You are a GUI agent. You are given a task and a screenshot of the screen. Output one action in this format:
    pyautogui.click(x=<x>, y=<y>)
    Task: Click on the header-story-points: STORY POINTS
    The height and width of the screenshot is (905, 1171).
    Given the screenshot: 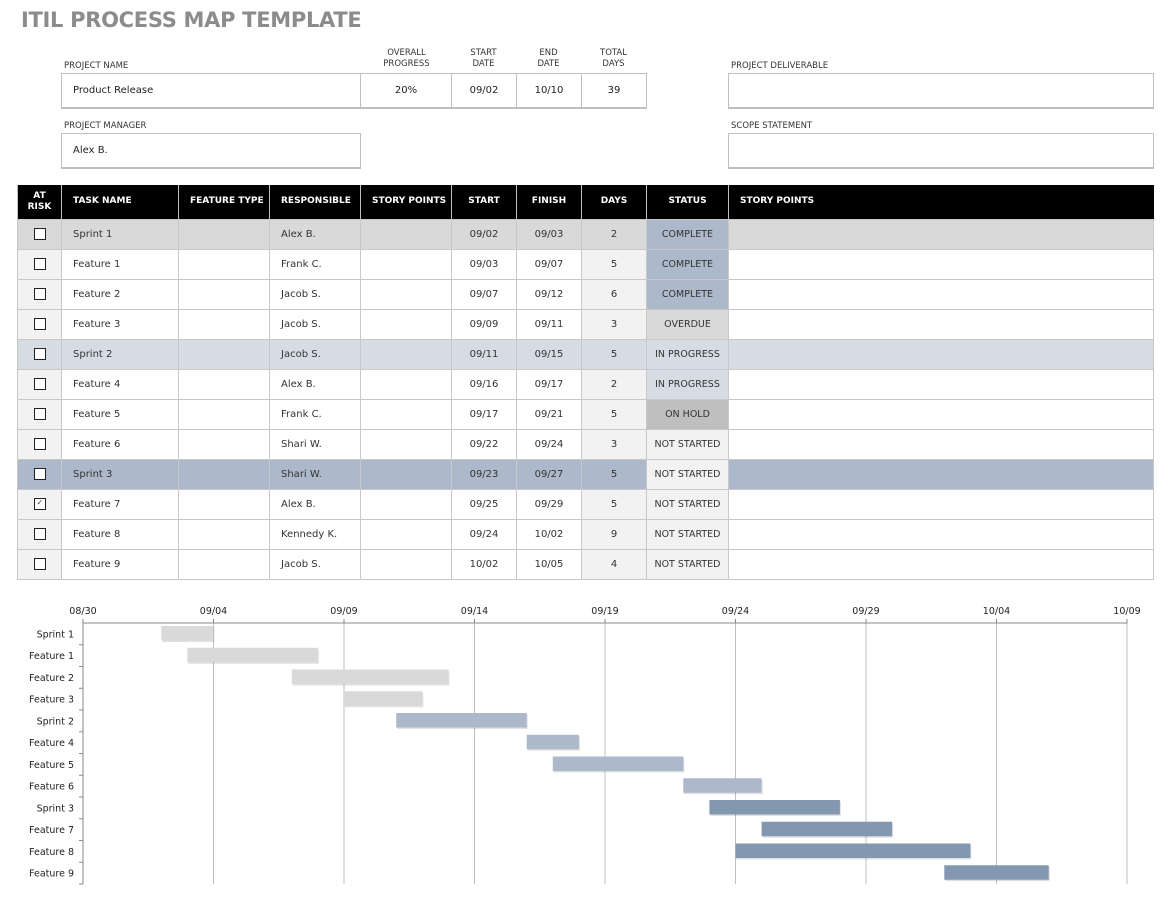 What is the action you would take?
    pyautogui.click(x=406, y=202)
    